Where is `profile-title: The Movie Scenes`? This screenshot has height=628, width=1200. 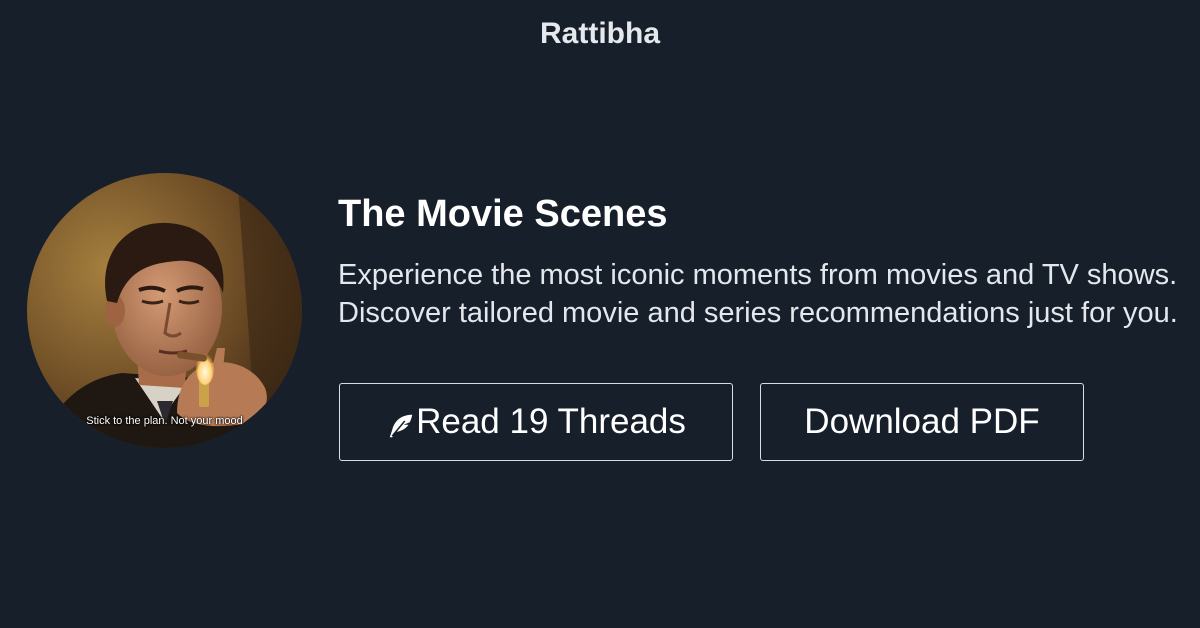 profile-title: The Movie Scenes is located at coordinates (503, 214).